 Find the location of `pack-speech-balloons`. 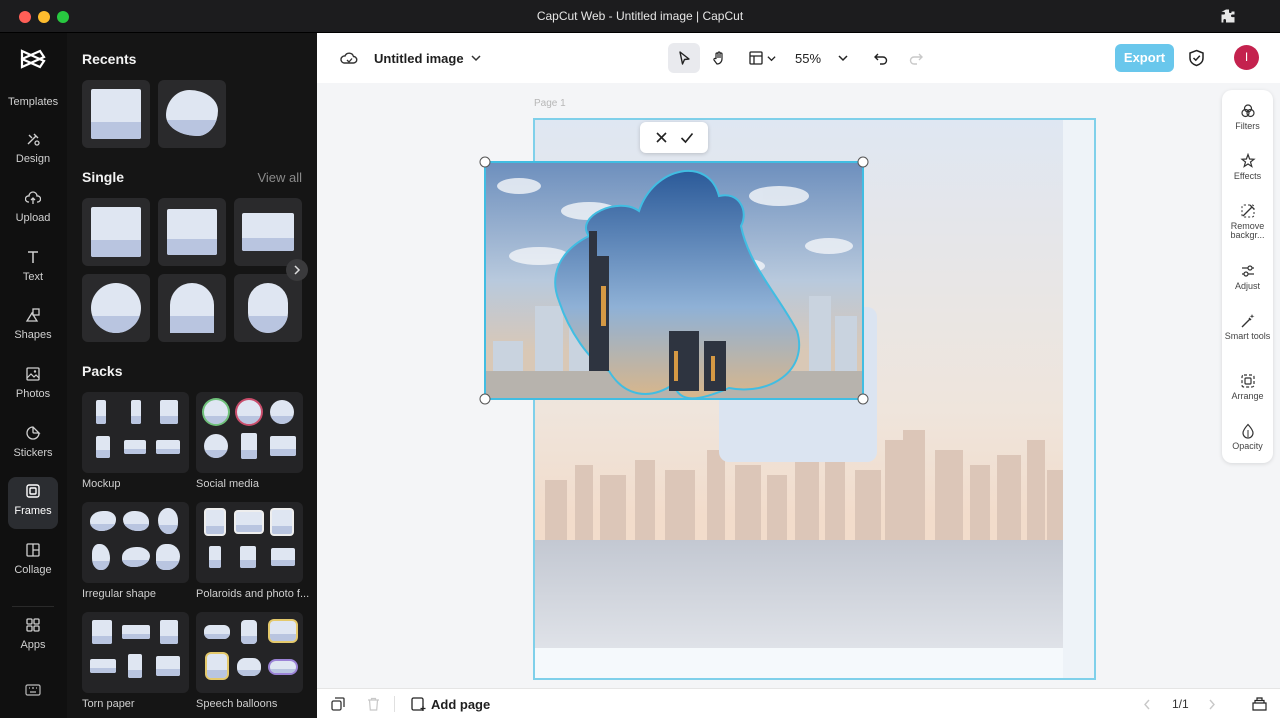

pack-speech-balloons is located at coordinates (249, 652).